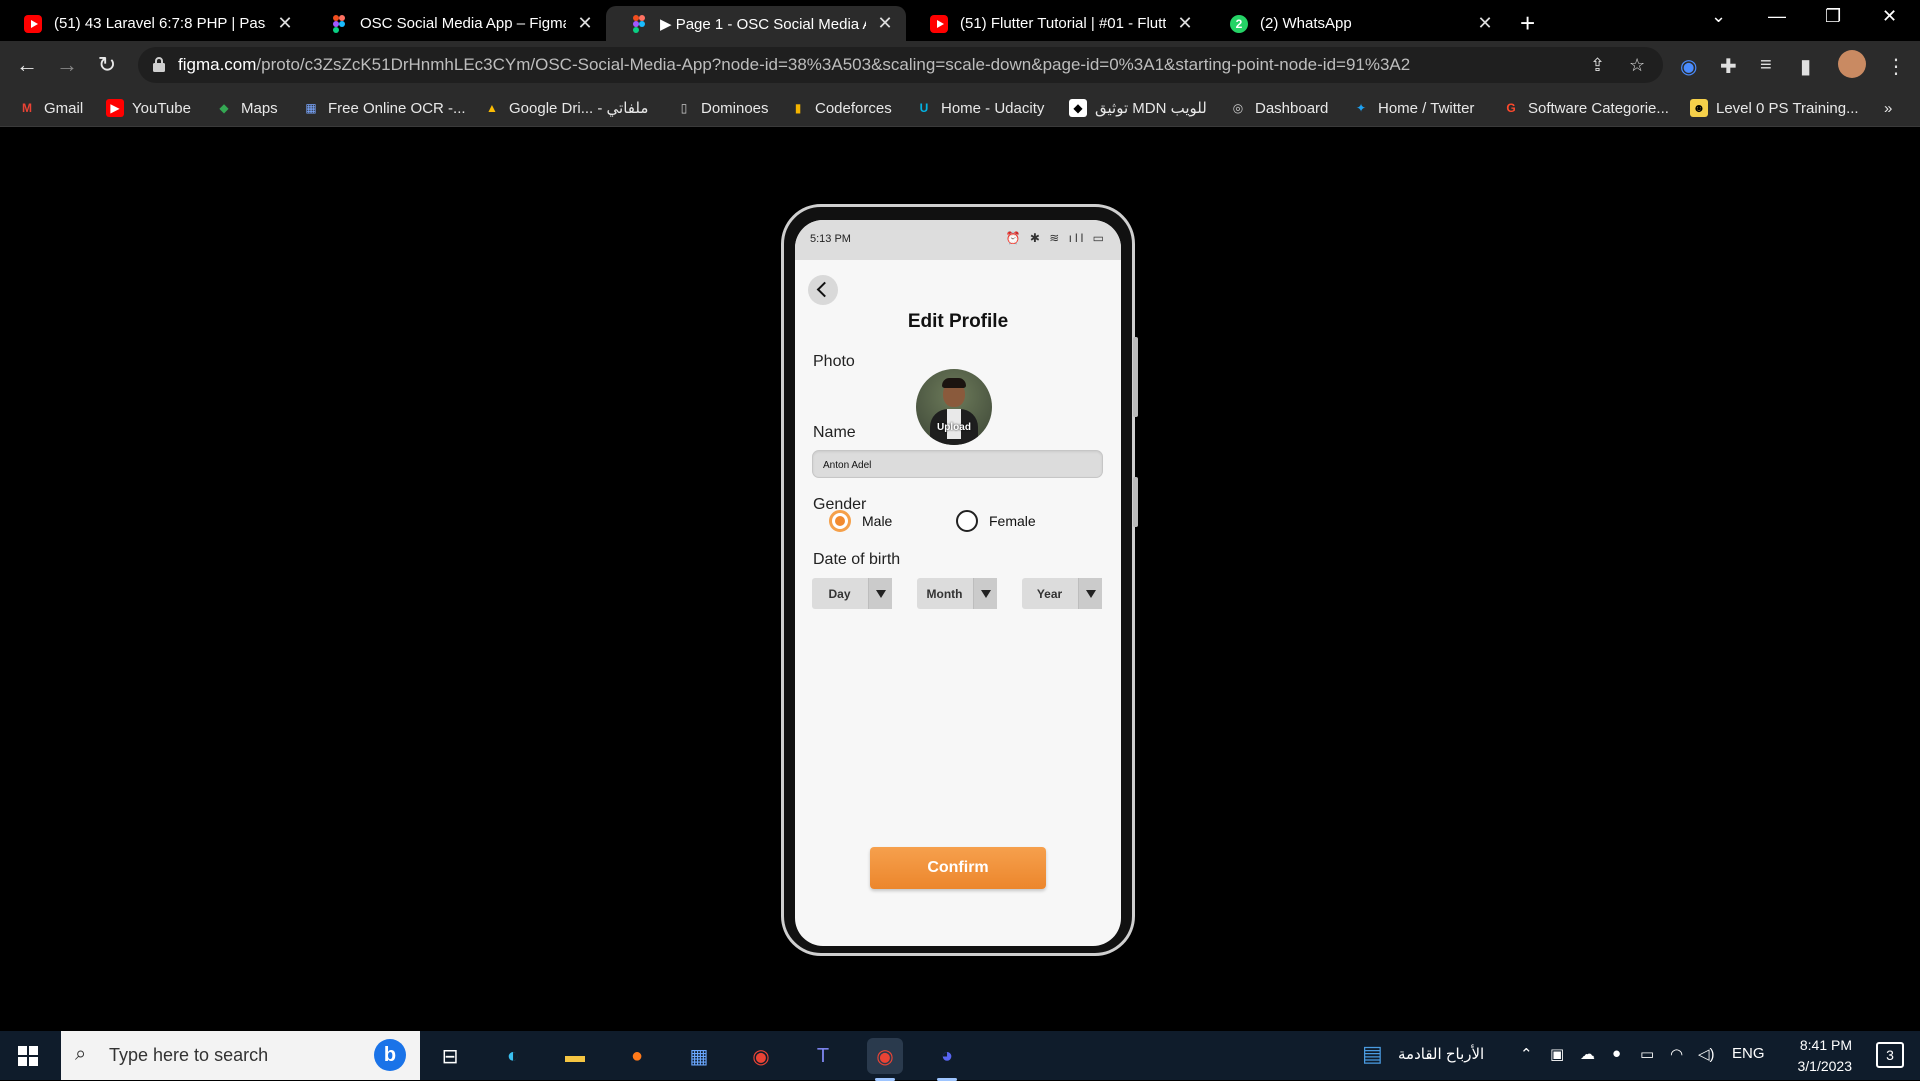 The width and height of the screenshot is (1920, 1081). What do you see at coordinates (1526, 1054) in the screenshot?
I see `tray-chevron-icon: ⌃` at bounding box center [1526, 1054].